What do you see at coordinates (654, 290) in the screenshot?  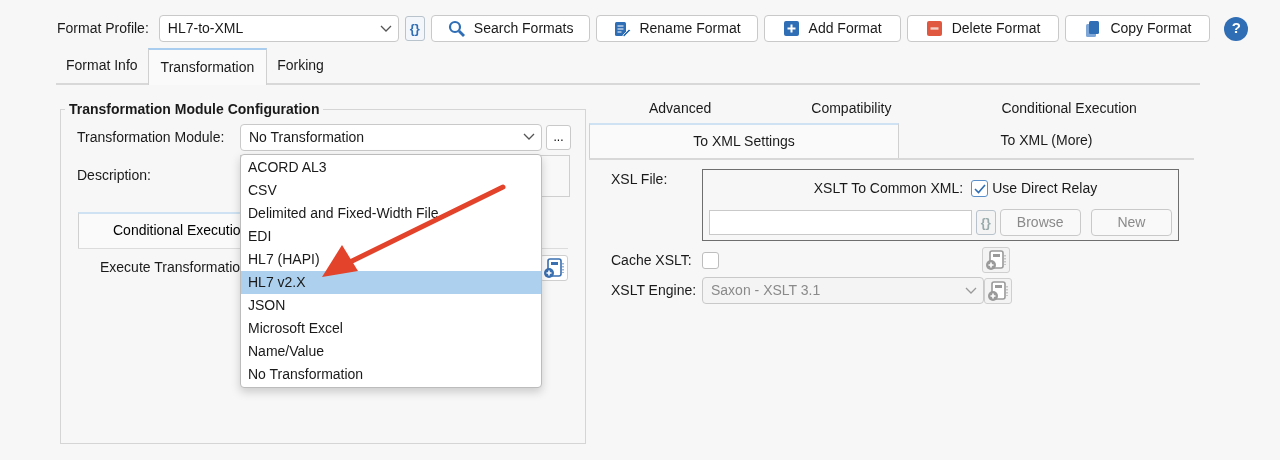 I see `field-label: XSLT Engine:` at bounding box center [654, 290].